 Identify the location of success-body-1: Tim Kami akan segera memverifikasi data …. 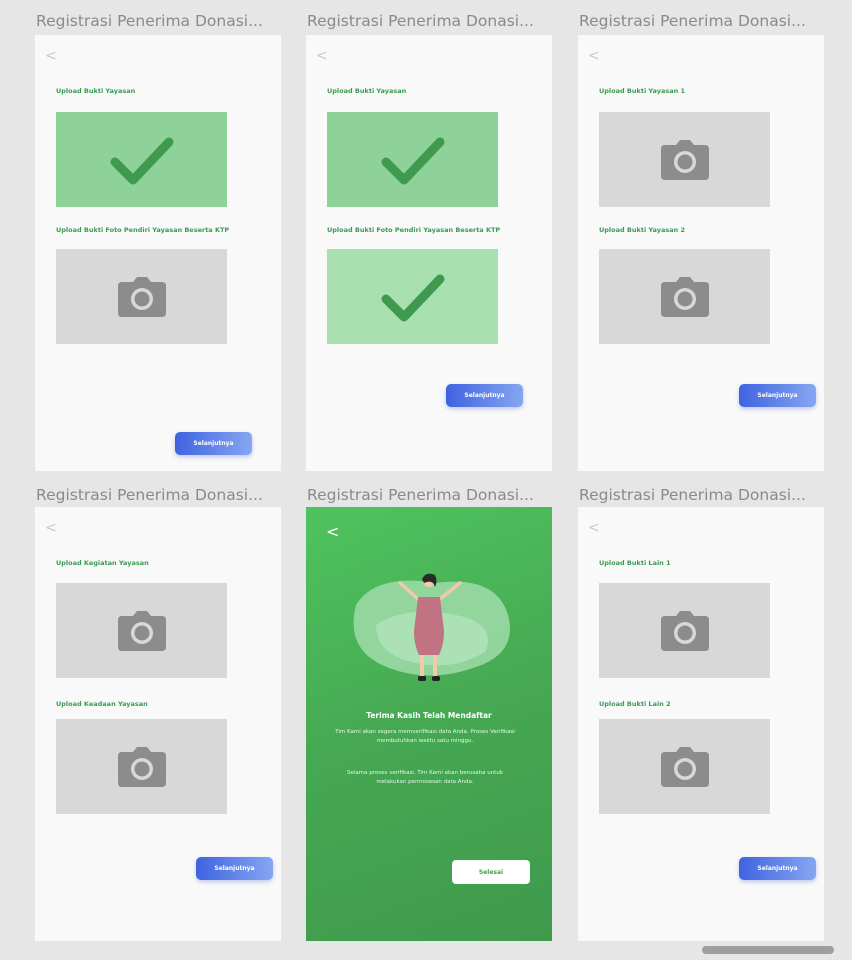
(425, 736).